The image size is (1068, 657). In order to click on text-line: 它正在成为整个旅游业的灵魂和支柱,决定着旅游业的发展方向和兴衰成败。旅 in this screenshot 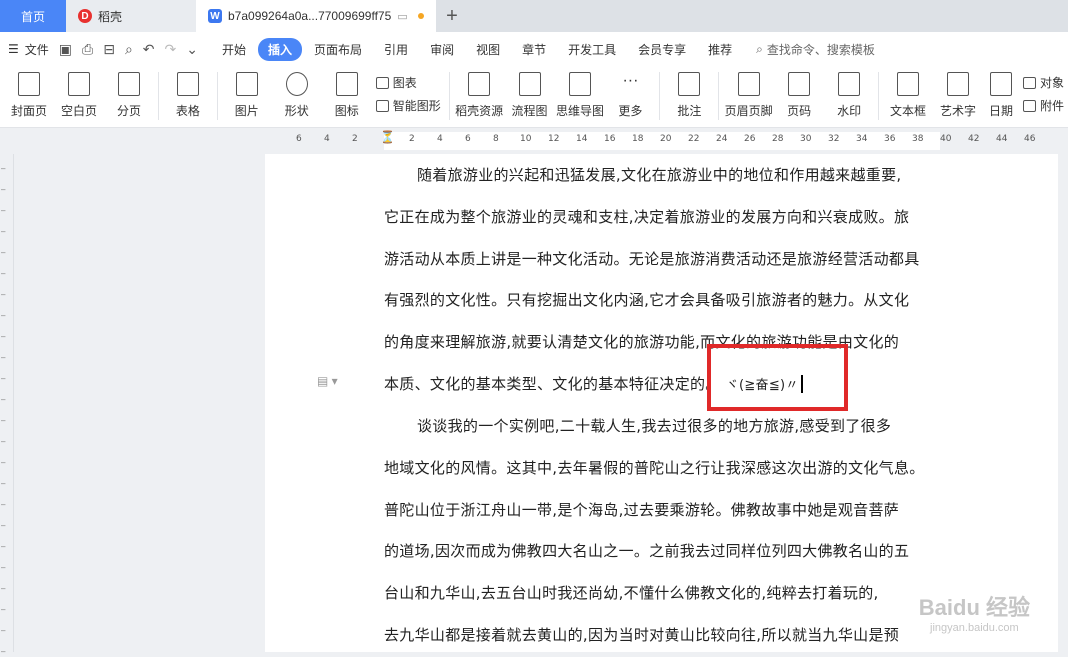, I will do `click(647, 216)`.